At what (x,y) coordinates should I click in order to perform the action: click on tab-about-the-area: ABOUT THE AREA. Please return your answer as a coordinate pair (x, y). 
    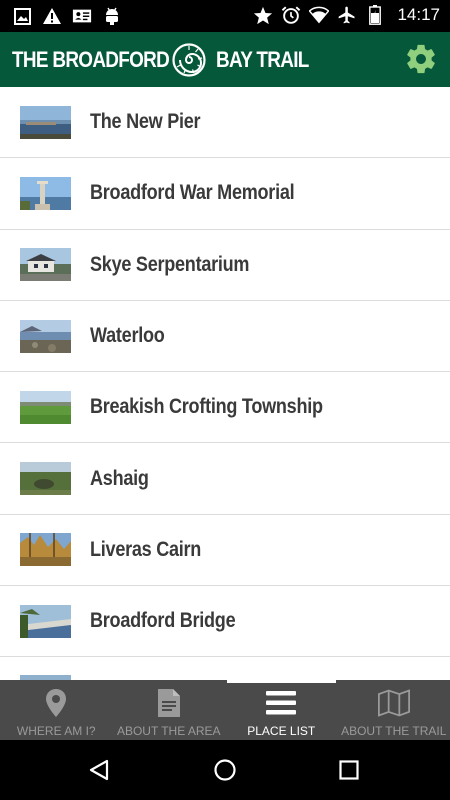
    Looking at the image, I should click on (169, 710).